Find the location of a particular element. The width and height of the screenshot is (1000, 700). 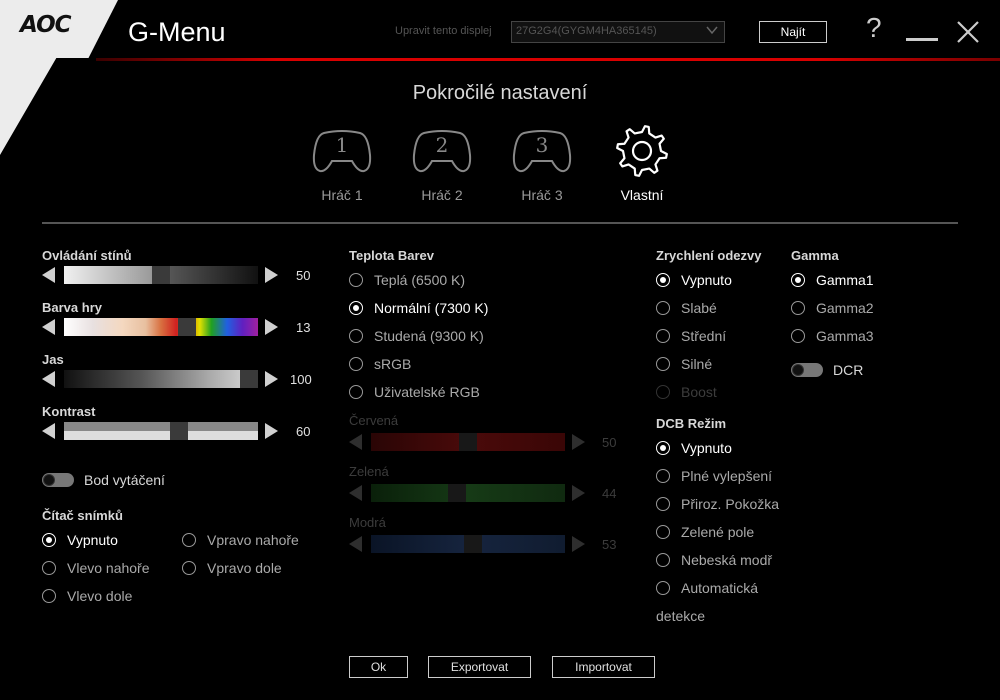

red-slider is located at coordinates (469, 442).